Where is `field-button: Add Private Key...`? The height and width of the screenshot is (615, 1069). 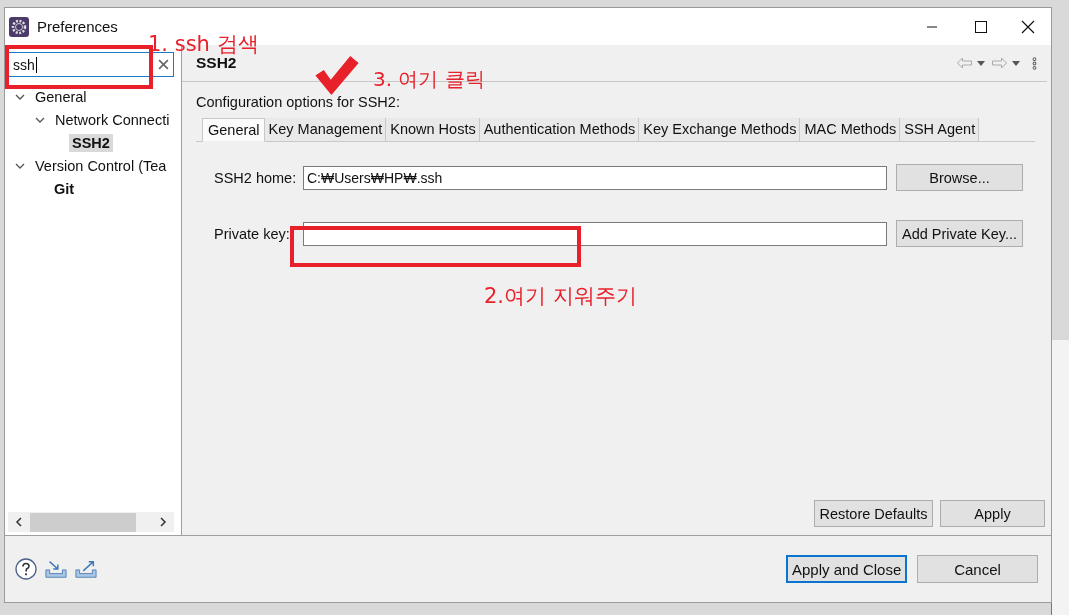
field-button: Add Private Key... is located at coordinates (959, 233).